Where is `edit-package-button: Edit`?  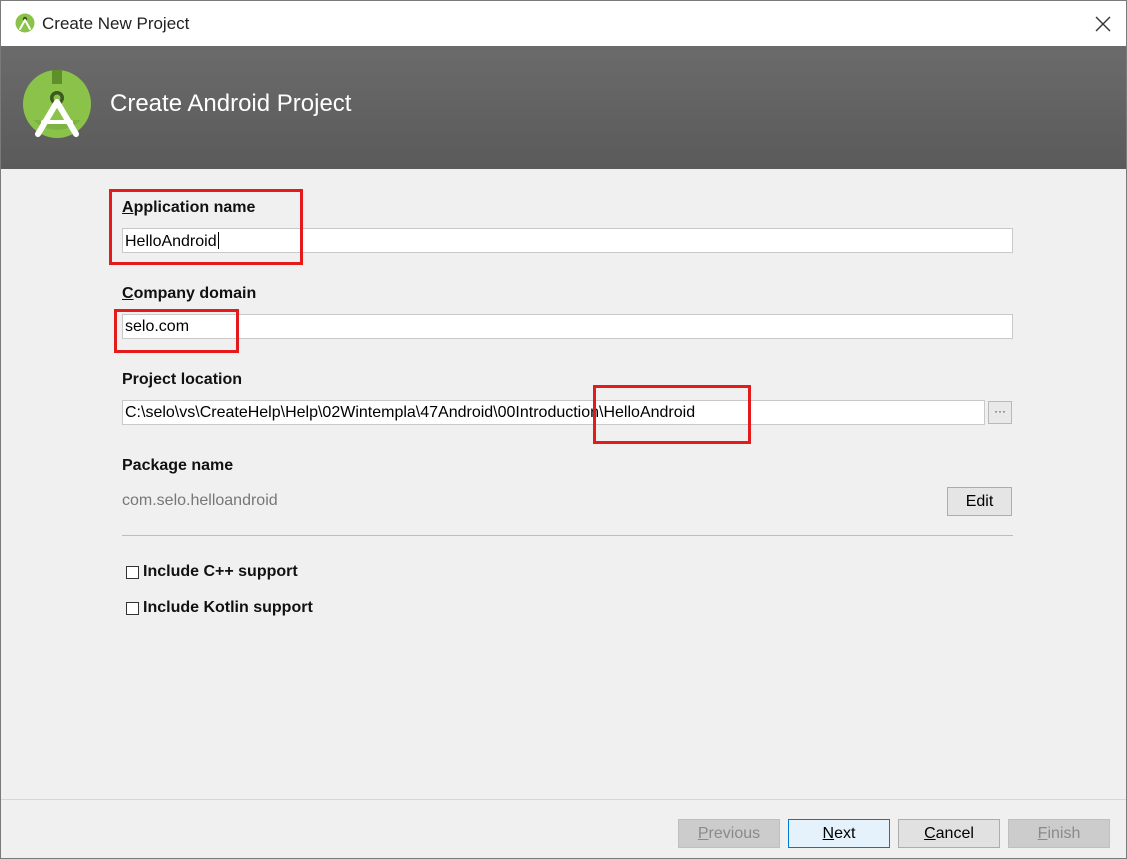 edit-package-button: Edit is located at coordinates (979, 501).